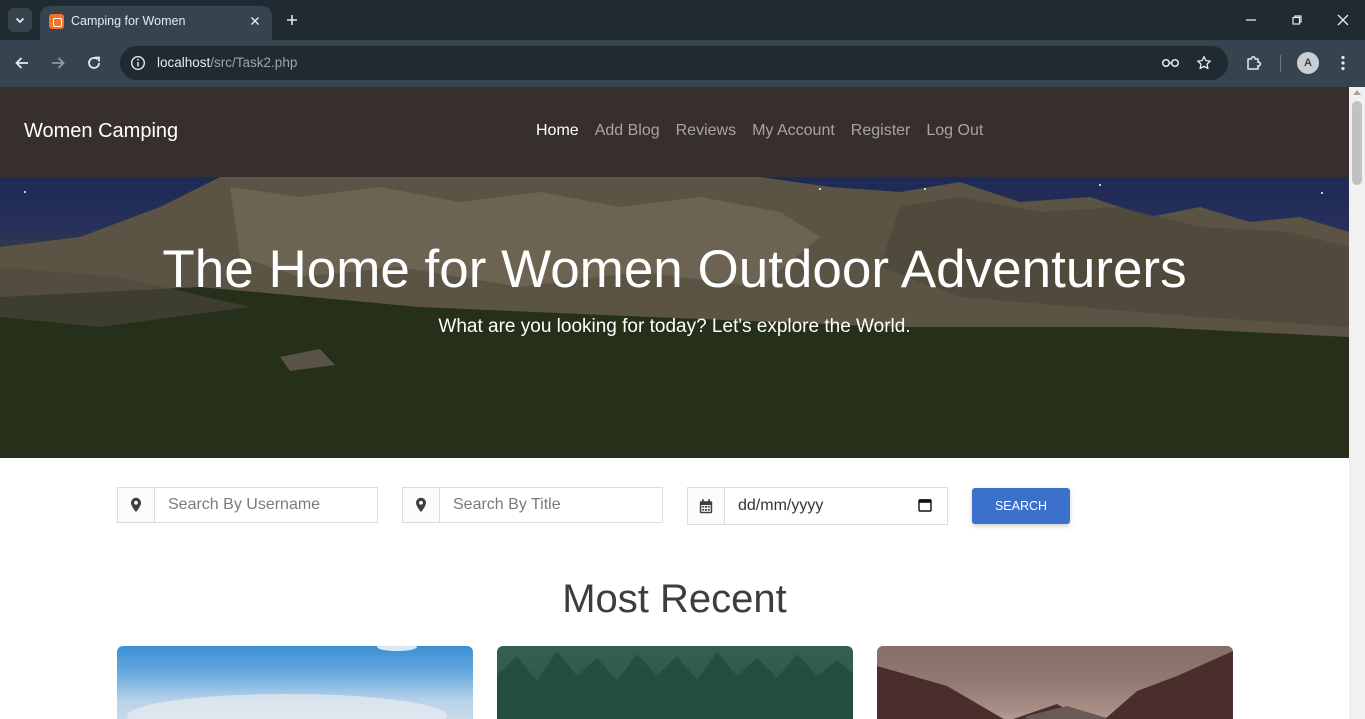 The height and width of the screenshot is (719, 1365). I want to click on arrow-right-icon, so click(58, 63).